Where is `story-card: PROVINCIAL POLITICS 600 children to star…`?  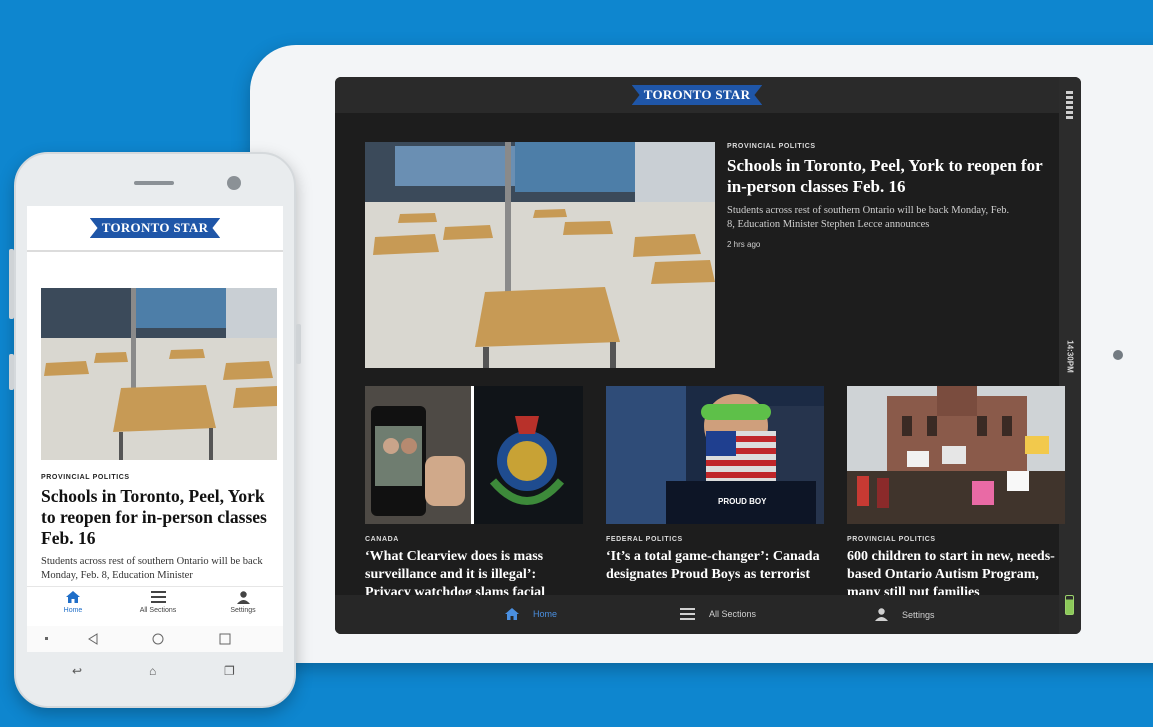 story-card: PROVINCIAL POLITICS 600 children to star… is located at coordinates (956, 494).